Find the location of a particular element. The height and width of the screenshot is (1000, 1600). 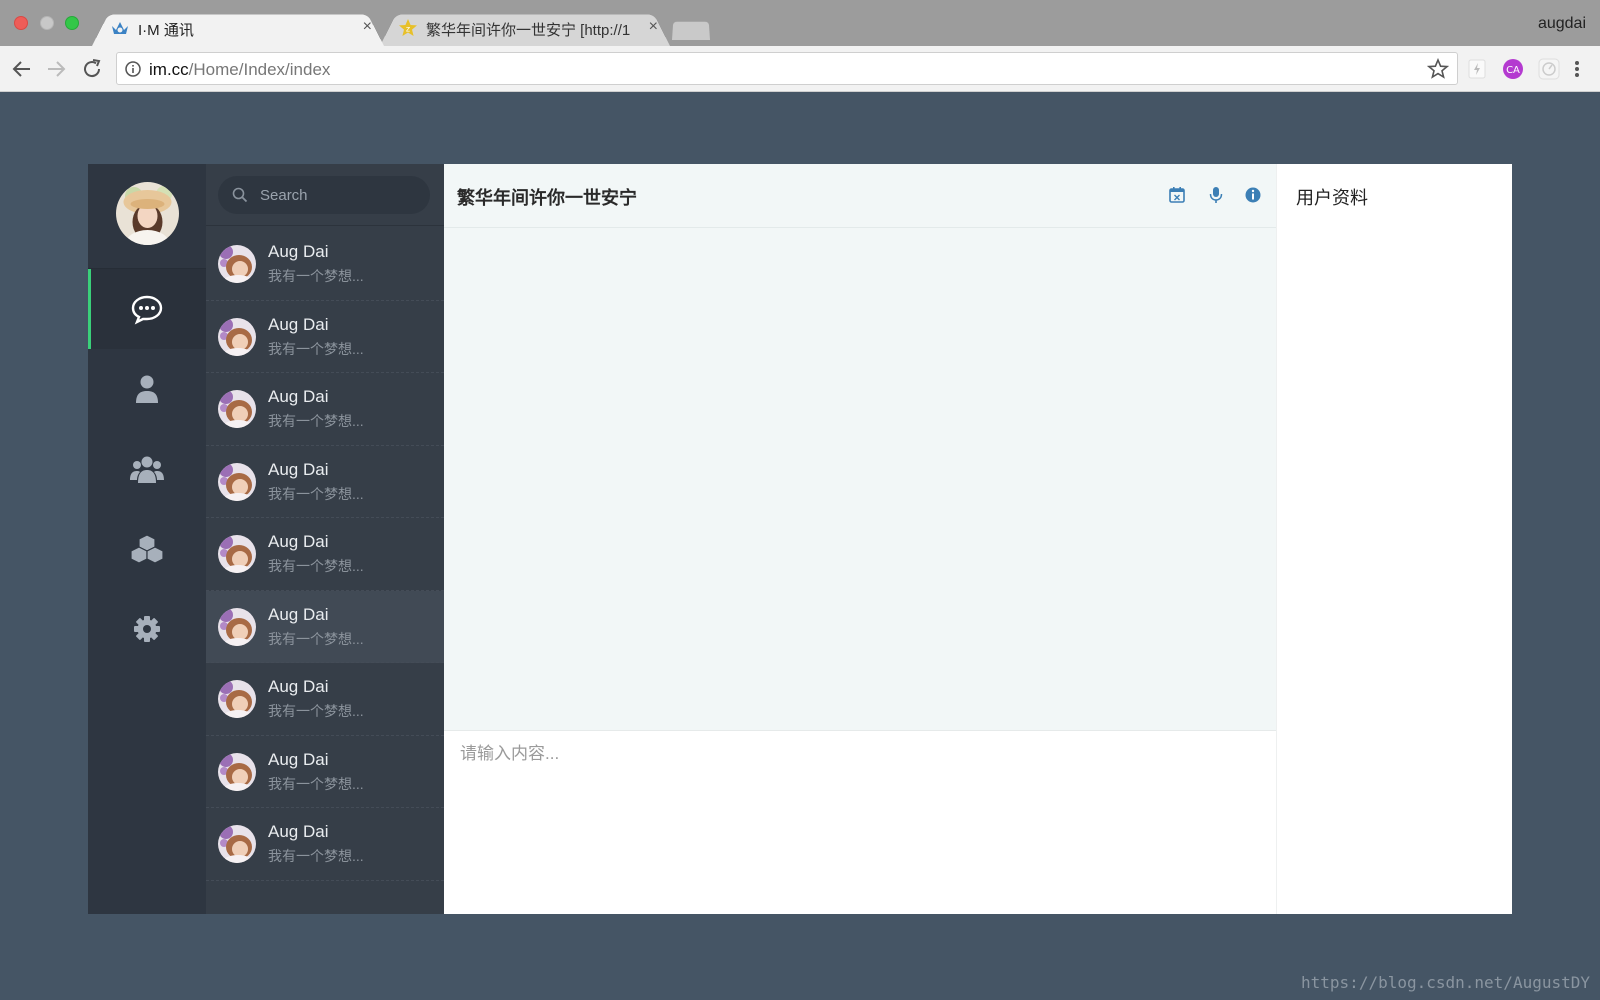

watermark: https://blog.csdn.net/AugustDY is located at coordinates (1445, 982).